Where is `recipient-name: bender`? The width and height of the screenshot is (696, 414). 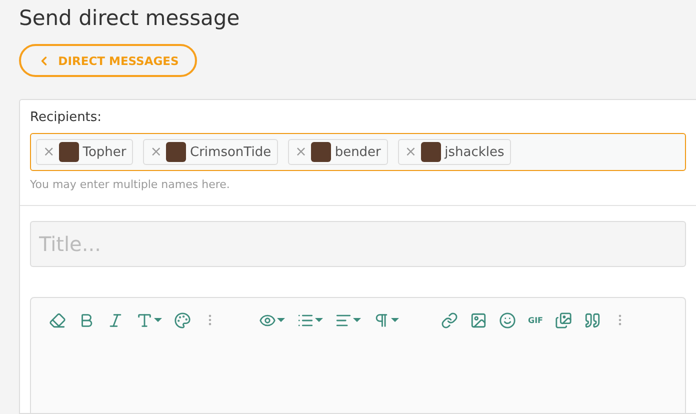
recipient-name: bender is located at coordinates (357, 152).